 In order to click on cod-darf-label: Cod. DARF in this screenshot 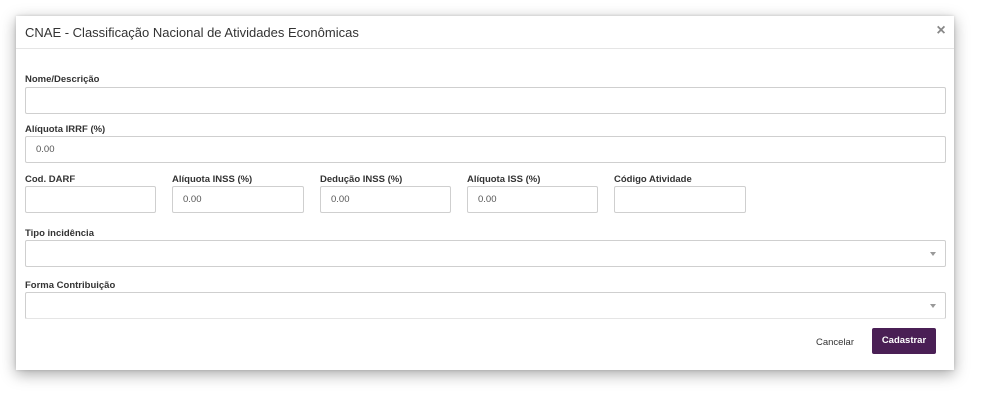, I will do `click(50, 179)`.